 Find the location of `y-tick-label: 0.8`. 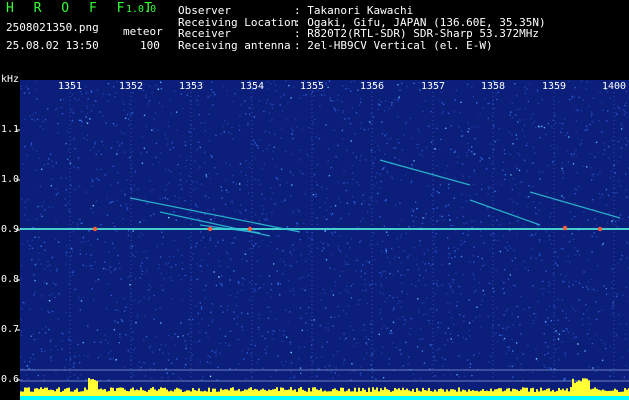

y-tick-label: 0.8 is located at coordinates (10, 279).